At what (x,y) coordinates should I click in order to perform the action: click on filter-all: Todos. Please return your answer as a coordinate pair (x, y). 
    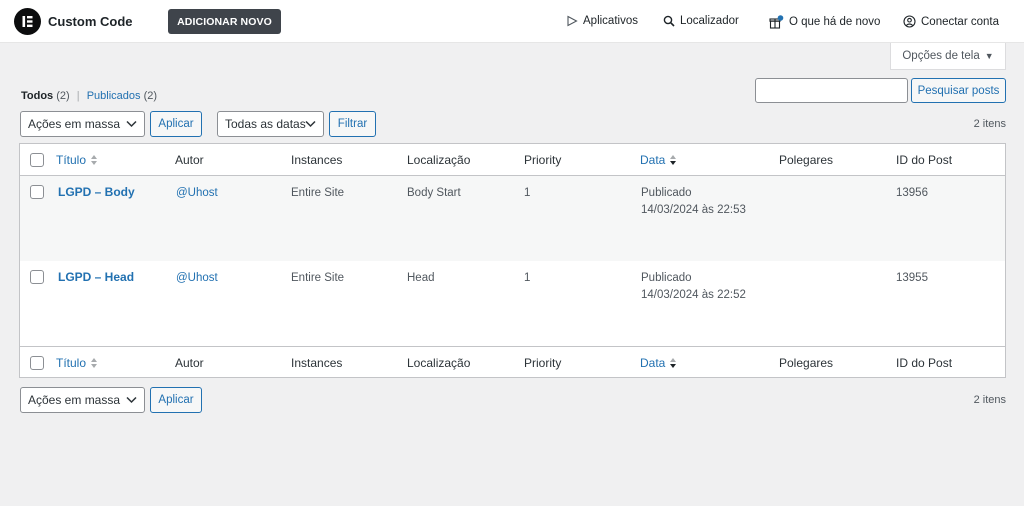
    Looking at the image, I should click on (37, 96).